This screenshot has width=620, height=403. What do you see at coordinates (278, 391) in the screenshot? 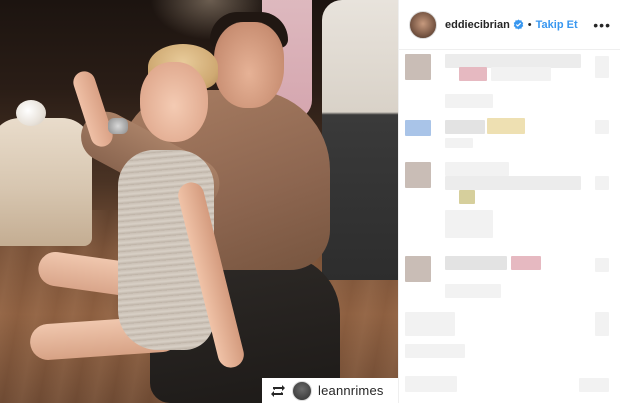
I see `repost-icon` at bounding box center [278, 391].